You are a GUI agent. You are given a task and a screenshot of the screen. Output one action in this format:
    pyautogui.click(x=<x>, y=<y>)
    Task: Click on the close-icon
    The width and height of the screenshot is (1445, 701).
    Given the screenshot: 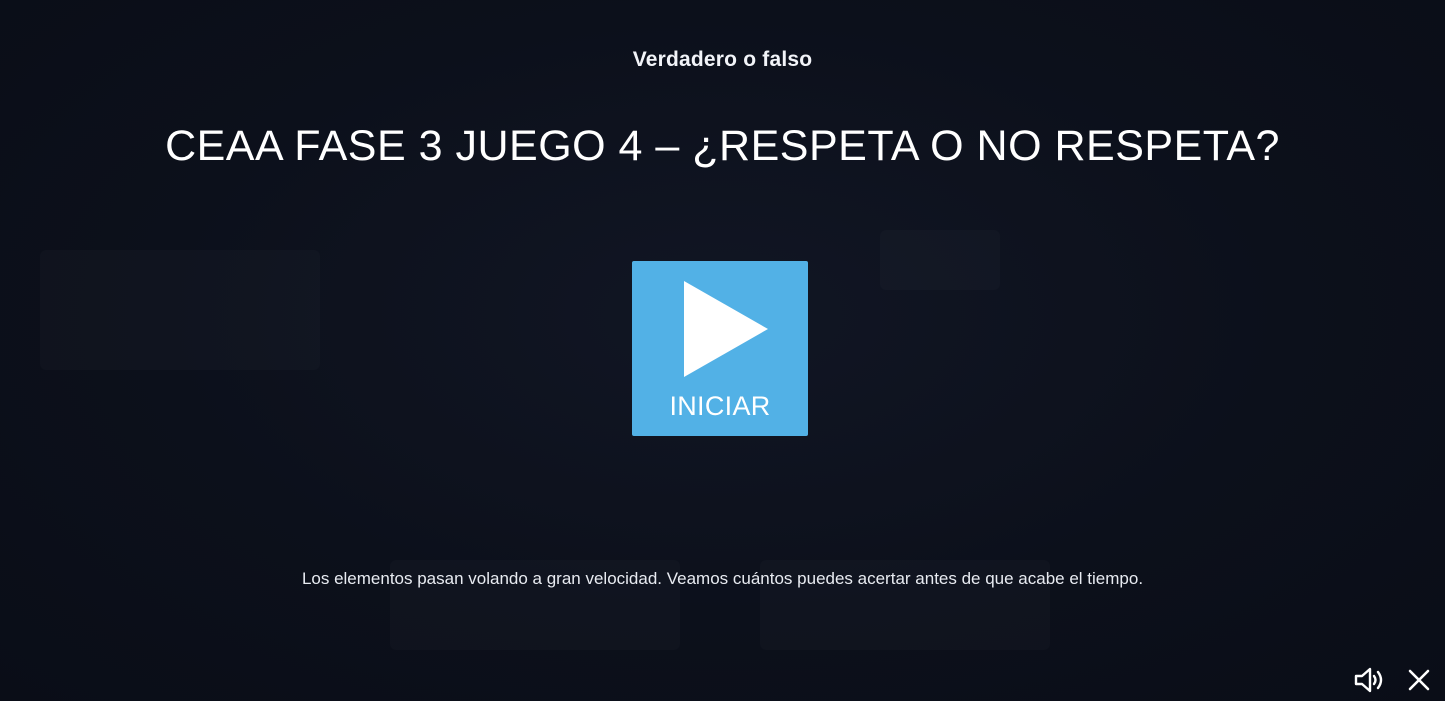 What is the action you would take?
    pyautogui.click(x=1419, y=680)
    